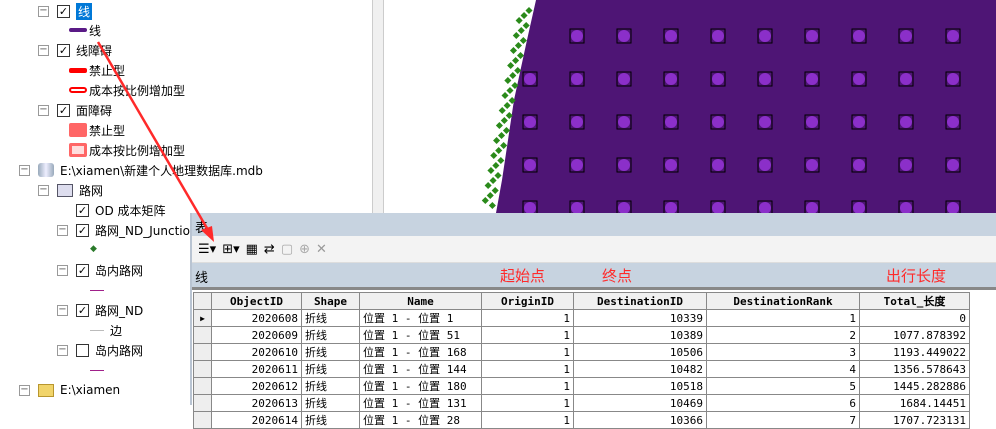 The image size is (996, 429). Describe the element at coordinates (256, 335) in the screenshot. I see `table-cell: 2020609` at that location.